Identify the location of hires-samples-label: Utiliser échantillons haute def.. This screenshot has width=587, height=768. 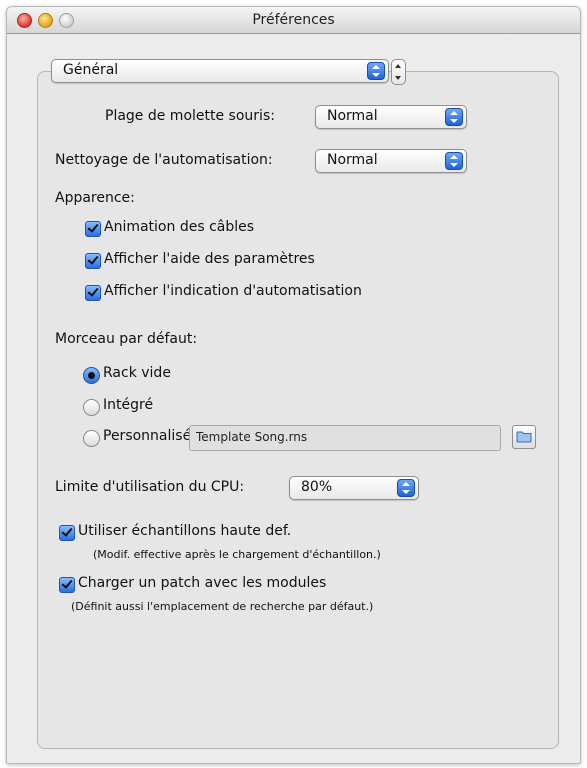
(184, 531).